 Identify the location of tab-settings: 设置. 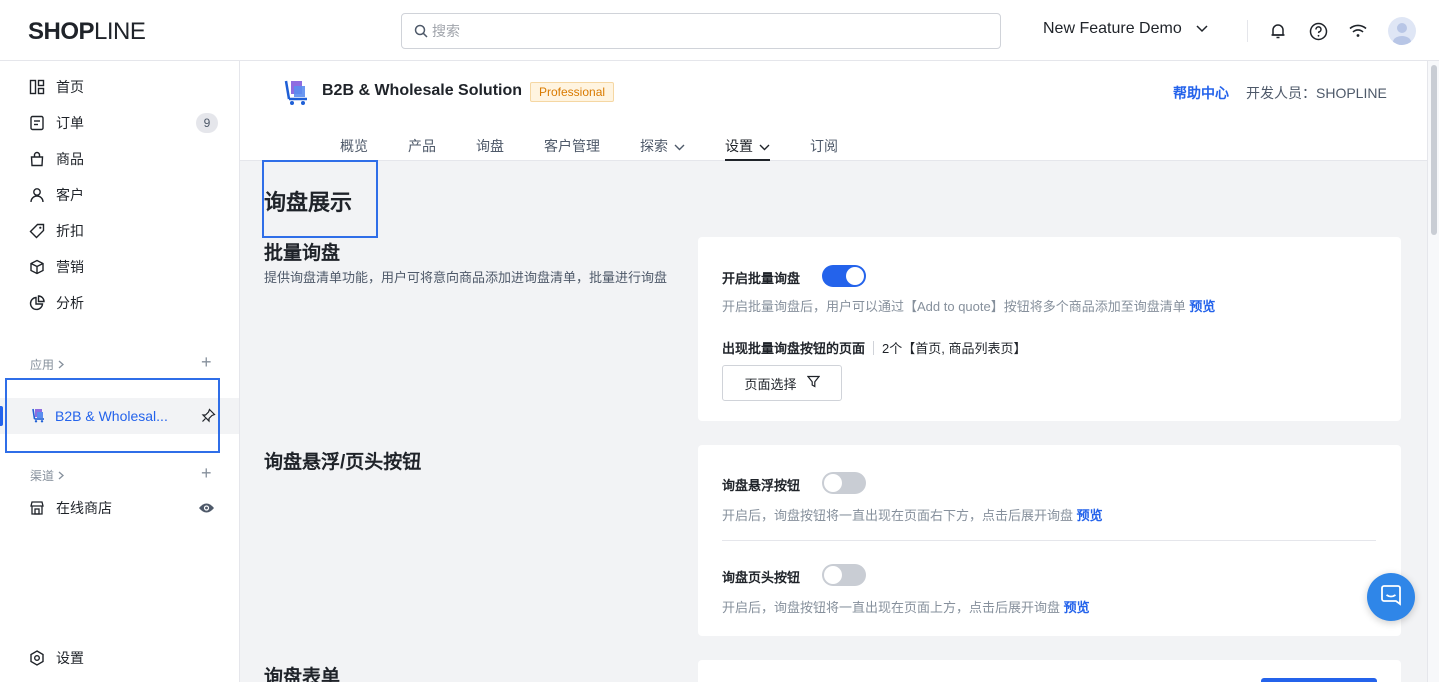
(747, 147).